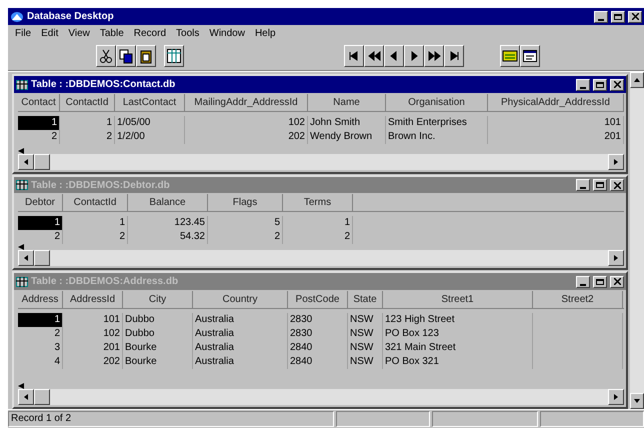 This screenshot has width=644, height=428. What do you see at coordinates (150, 137) in the screenshot?
I see `table-cell: 1/2/00` at bounding box center [150, 137].